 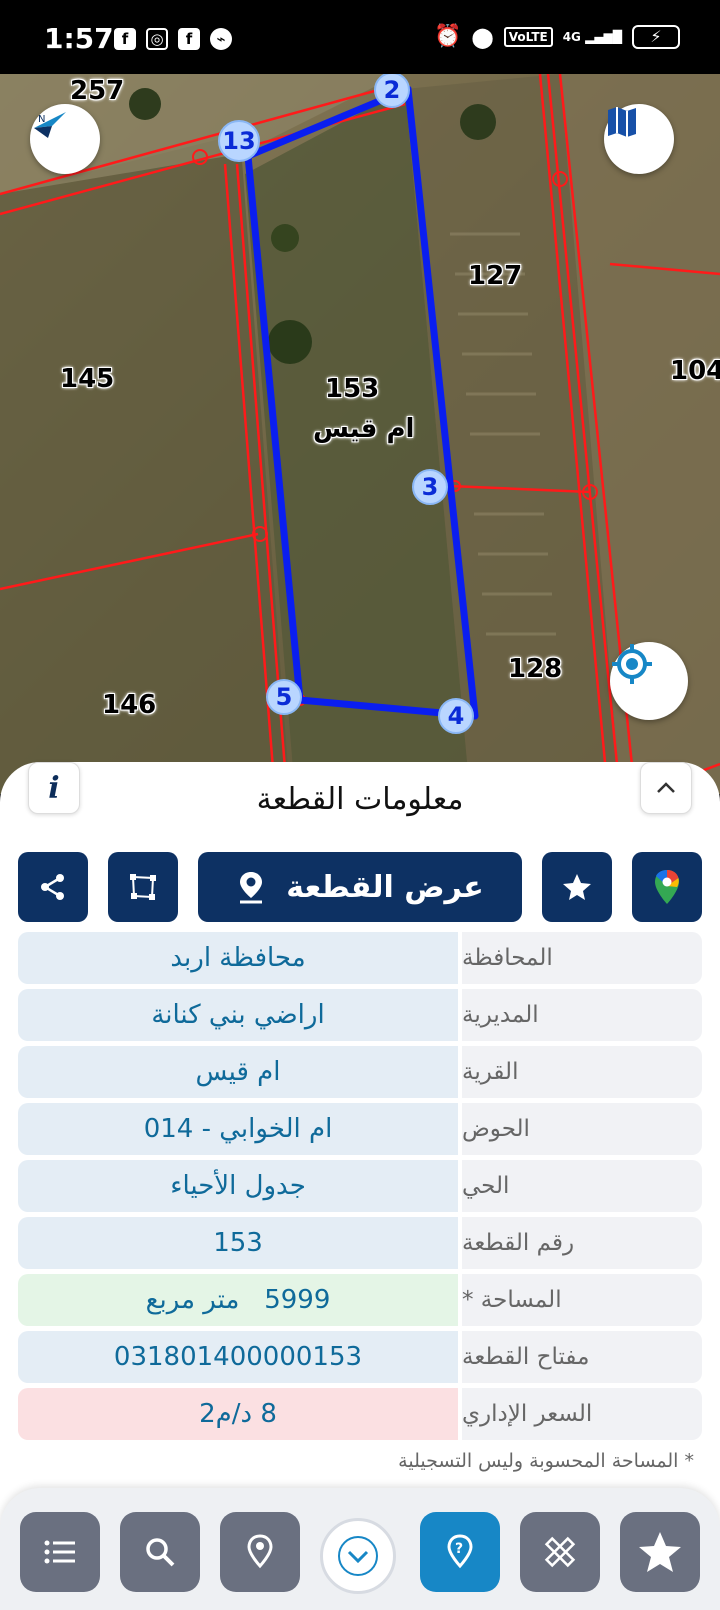 I want to click on row-label: مفتاح القطعة, so click(x=582, y=1357).